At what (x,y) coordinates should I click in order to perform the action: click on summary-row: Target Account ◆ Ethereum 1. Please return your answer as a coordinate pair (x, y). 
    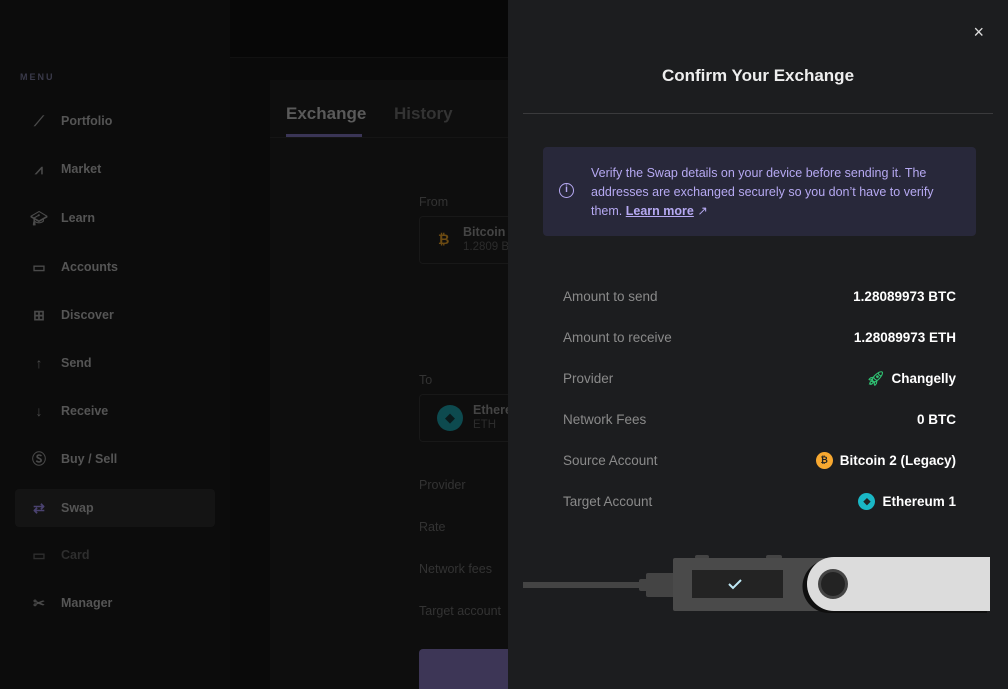
    Looking at the image, I should click on (759, 501).